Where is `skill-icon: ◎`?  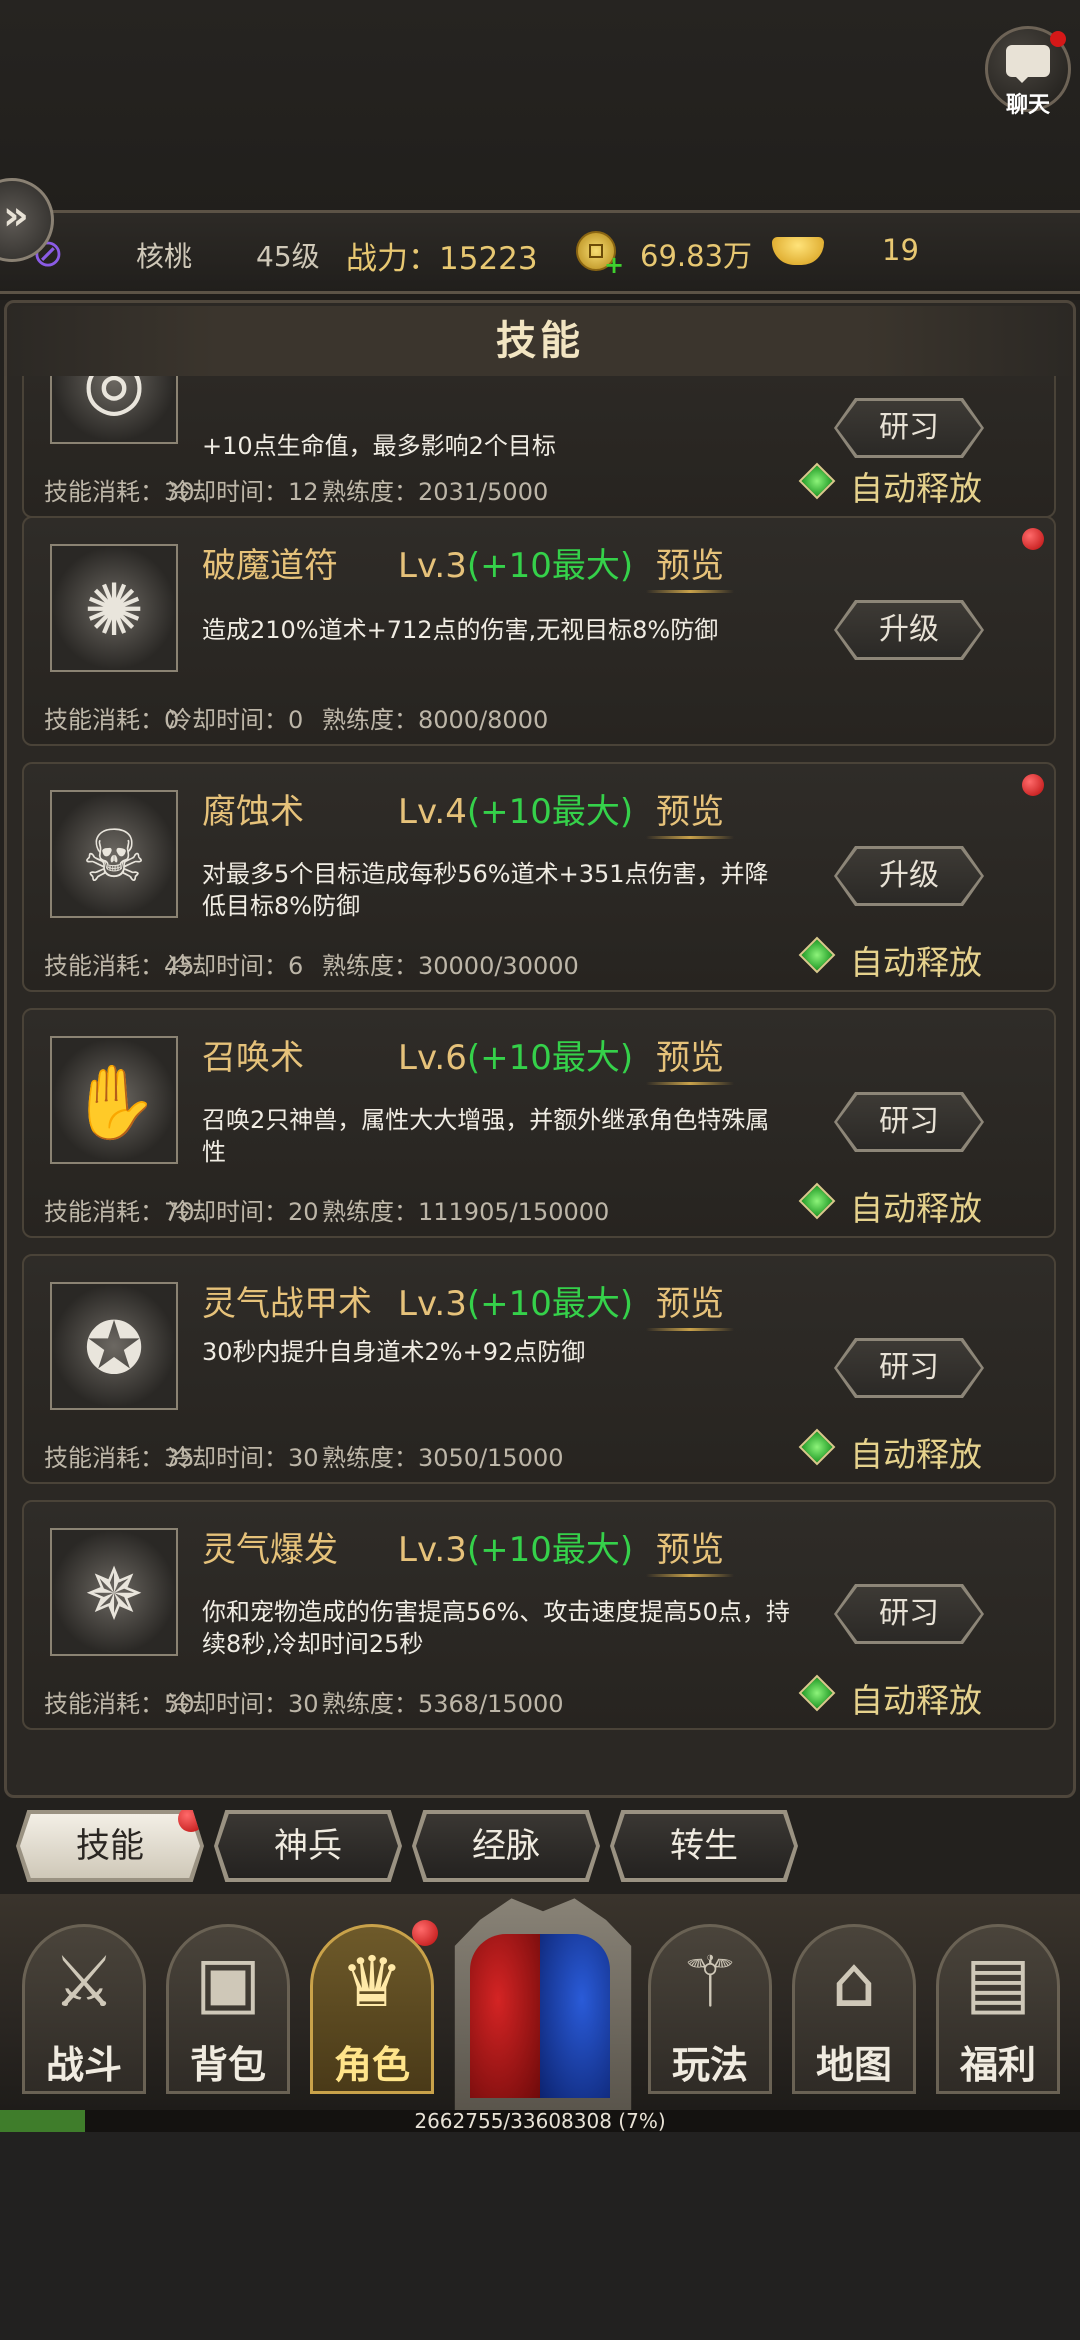 skill-icon: ◎ is located at coordinates (114, 410).